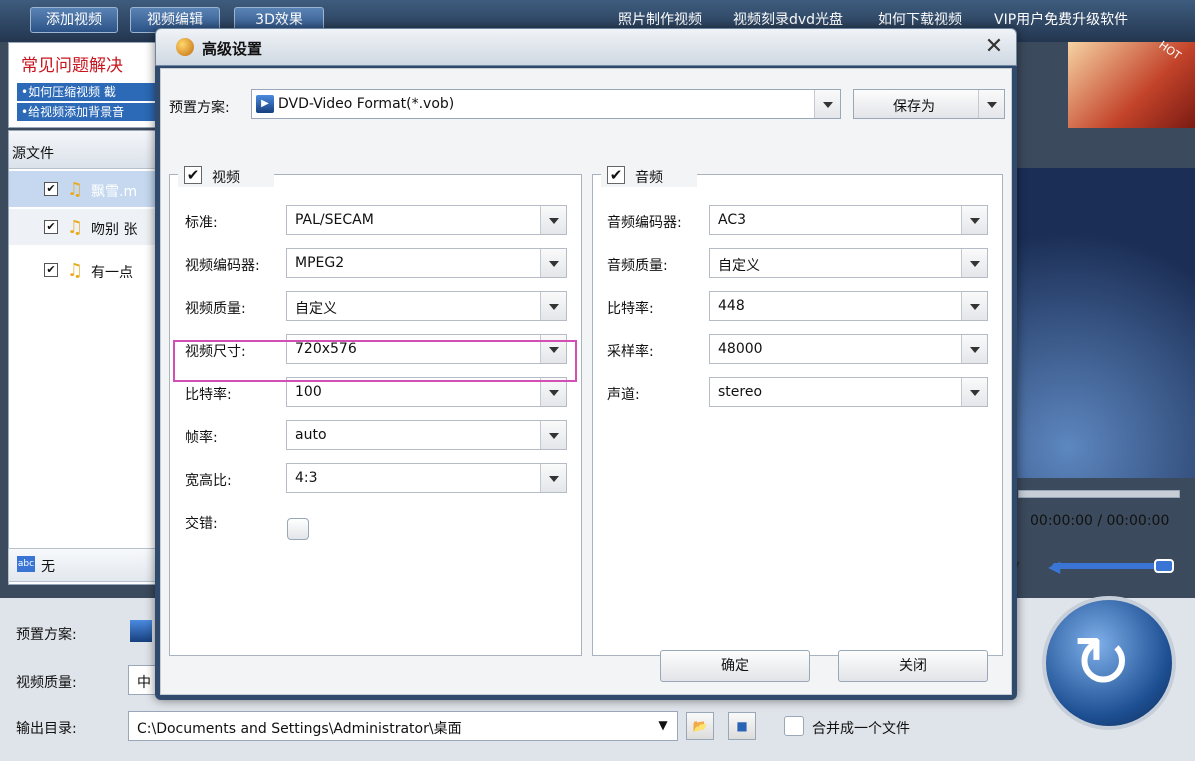 Image resolution: width=1195 pixels, height=761 pixels. What do you see at coordinates (731, 306) in the screenshot?
I see `audio-bitrate-value: 448` at bounding box center [731, 306].